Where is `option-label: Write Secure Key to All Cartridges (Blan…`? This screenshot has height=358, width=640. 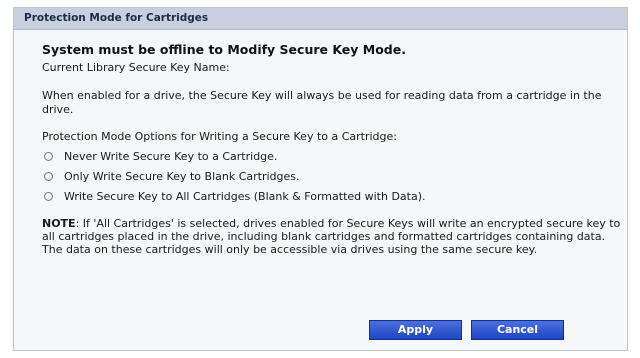 option-label: Write Secure Key to All Cartridges (Blan… is located at coordinates (245, 196).